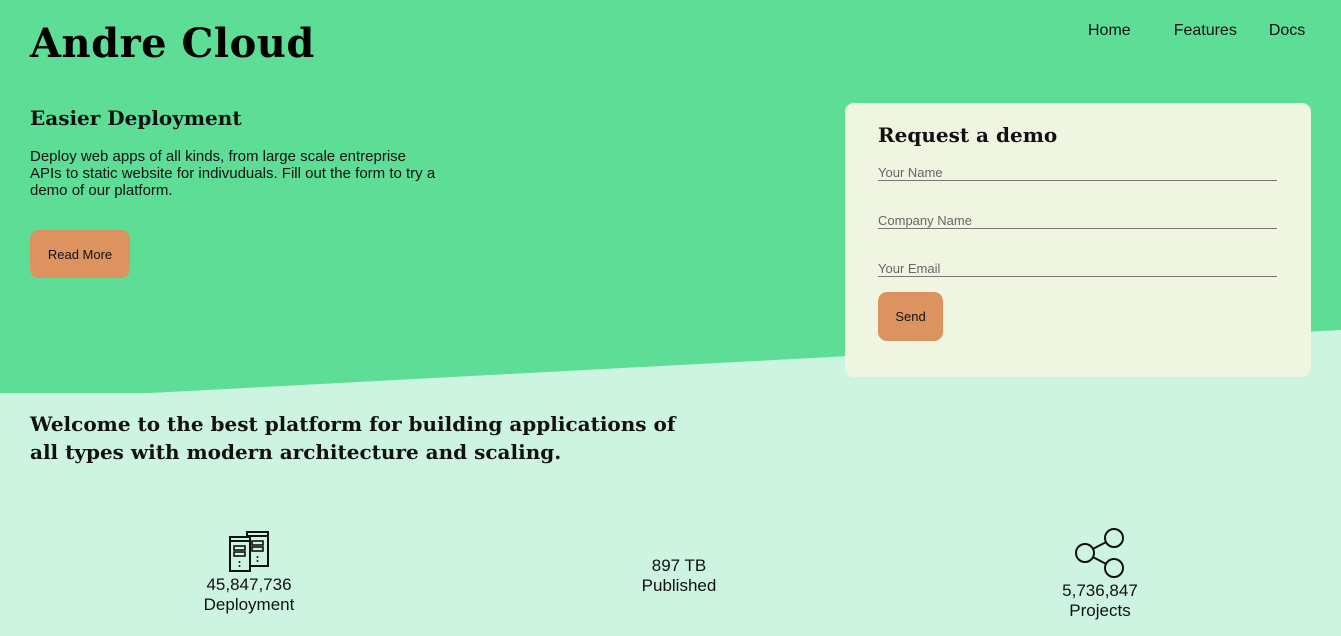  I want to click on top-nav: Home Features Docs, so click(1196, 31).